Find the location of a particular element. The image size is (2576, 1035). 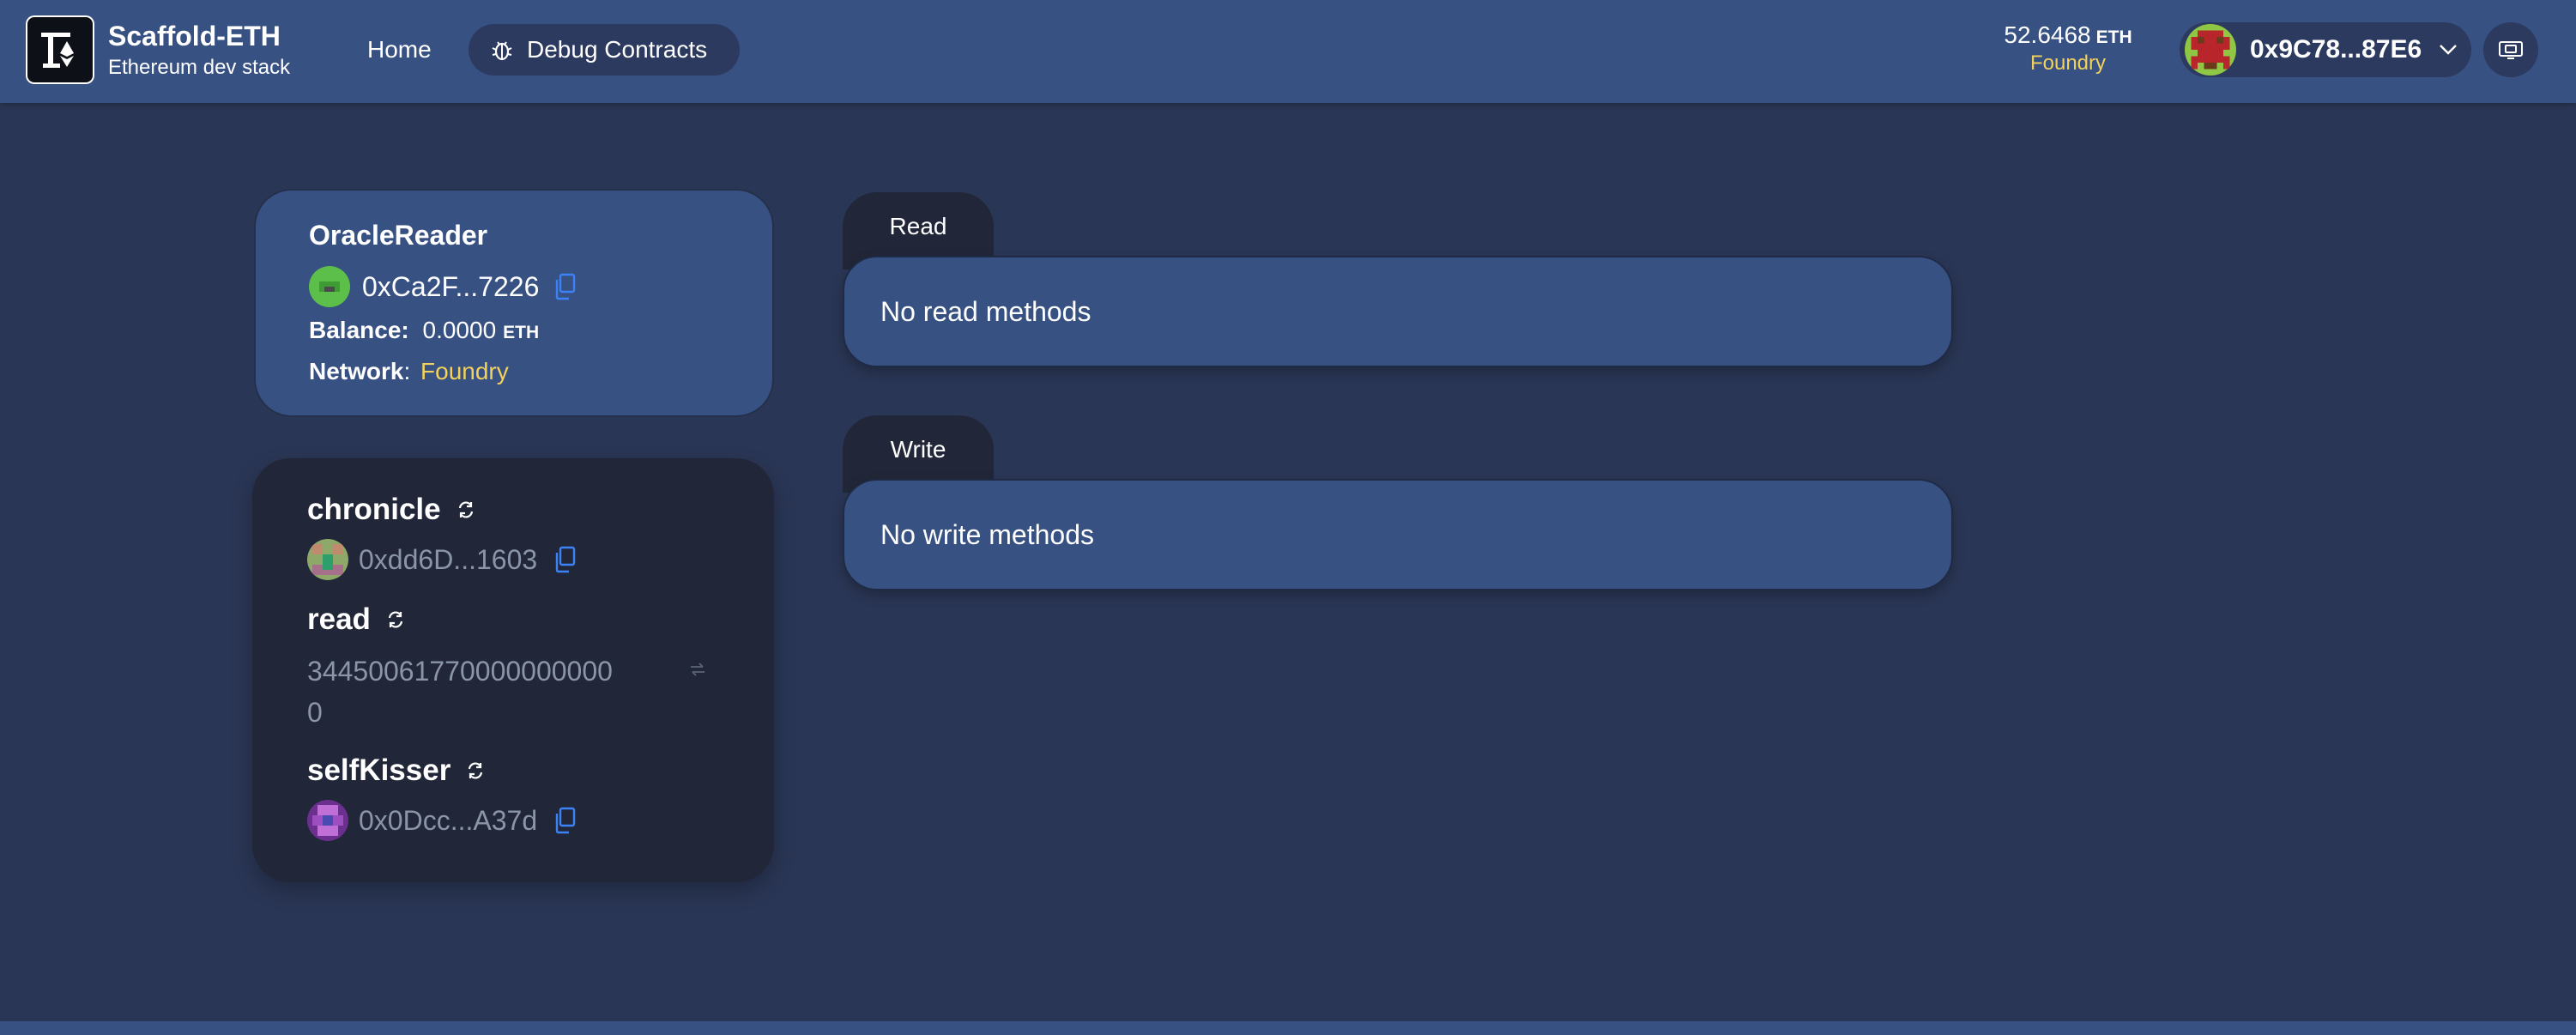

wallet-balance: 52.6468 ETH is located at coordinates (2068, 35).